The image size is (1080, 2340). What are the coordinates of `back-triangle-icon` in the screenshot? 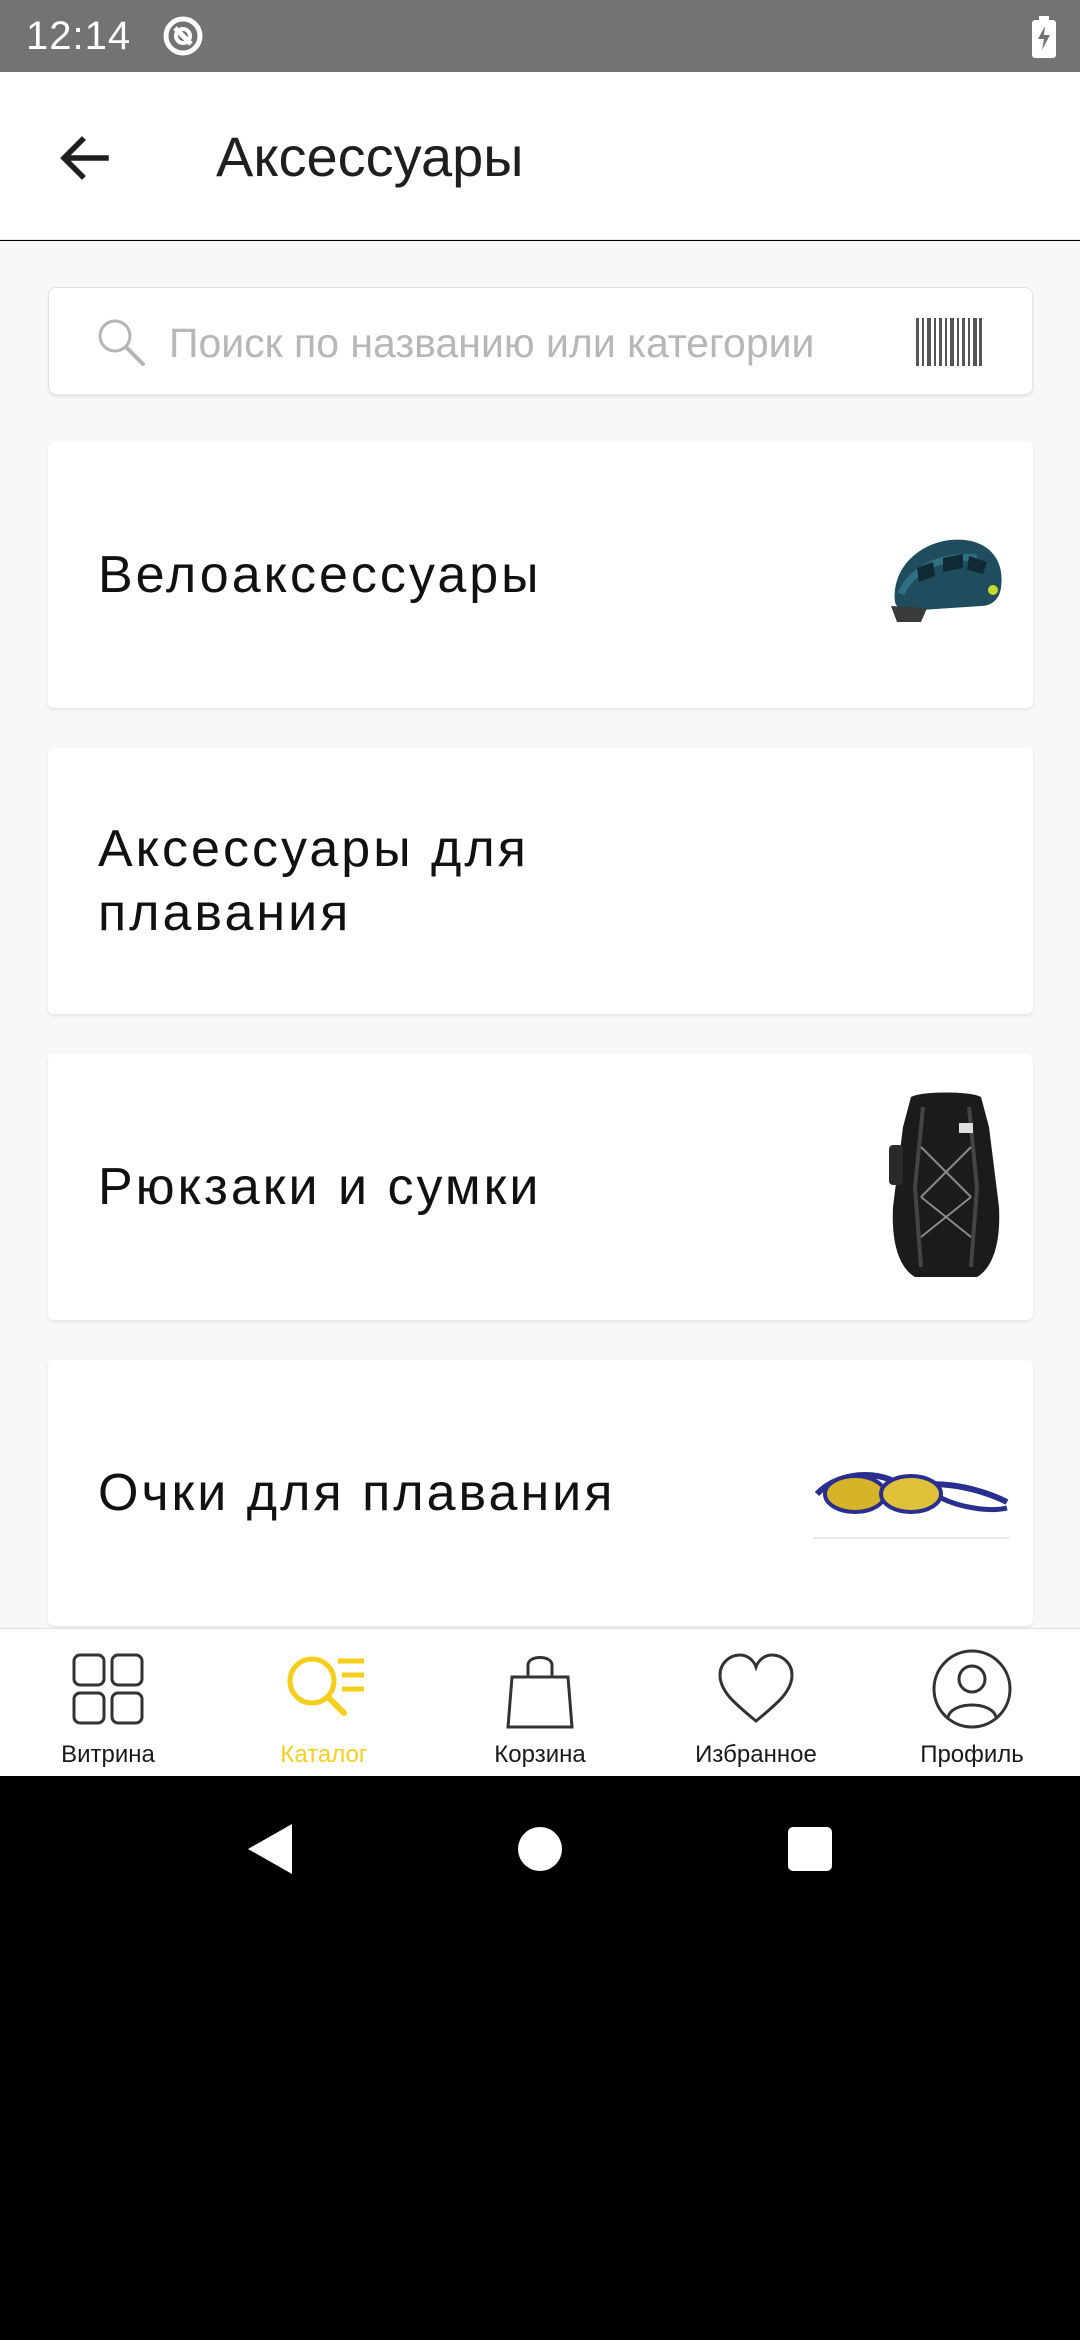 It's located at (270, 1849).